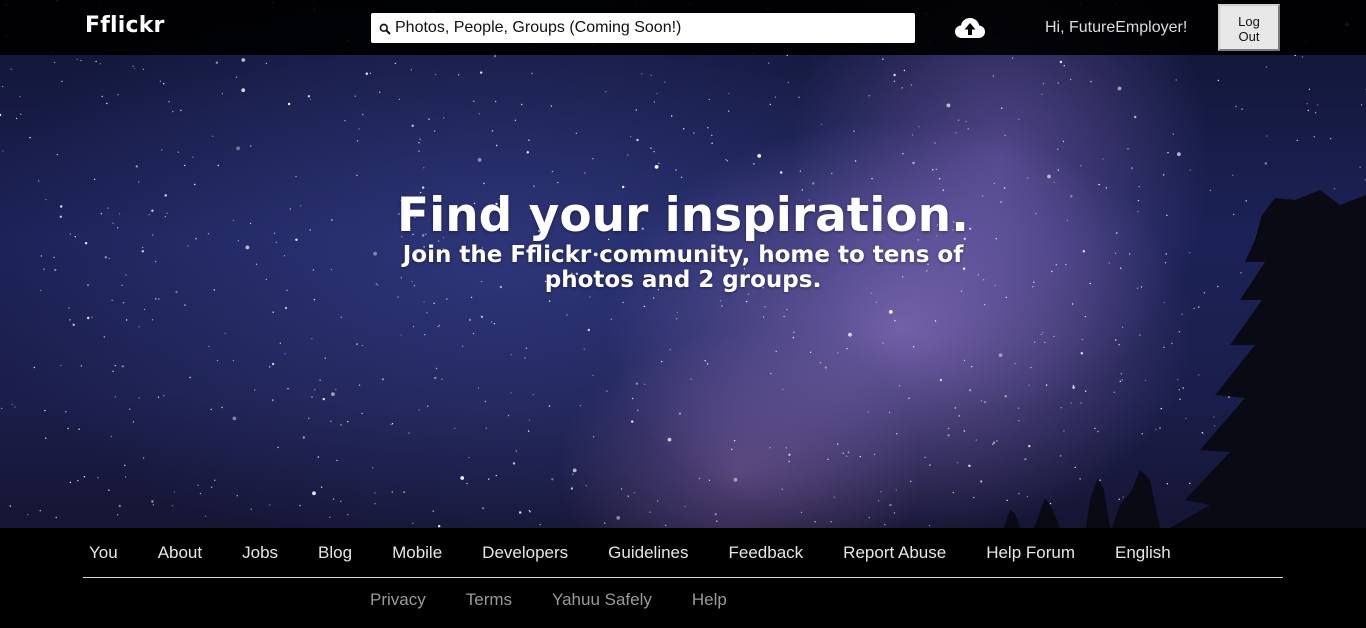 The height and width of the screenshot is (628, 1366). I want to click on site-logo: Fflickr, so click(125, 25).